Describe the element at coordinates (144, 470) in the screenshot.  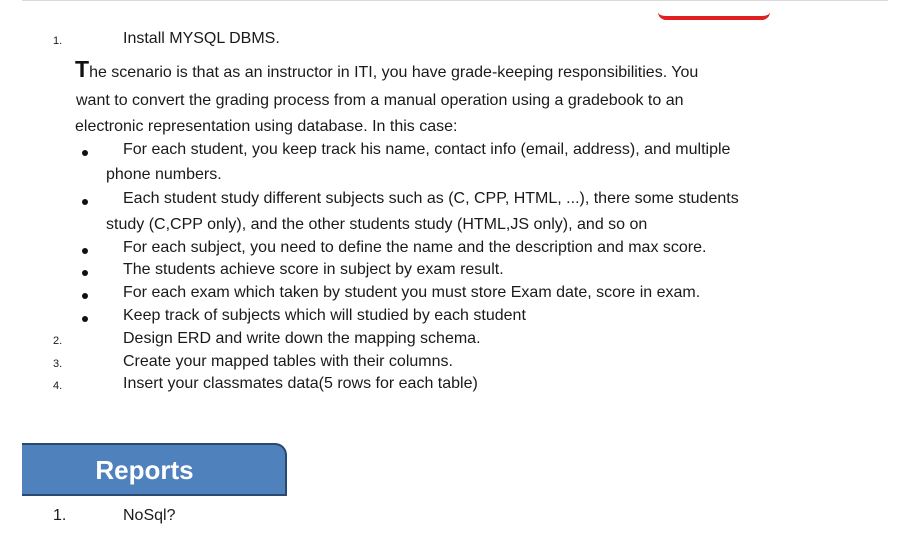
I see `reports-title: Reports` at that location.